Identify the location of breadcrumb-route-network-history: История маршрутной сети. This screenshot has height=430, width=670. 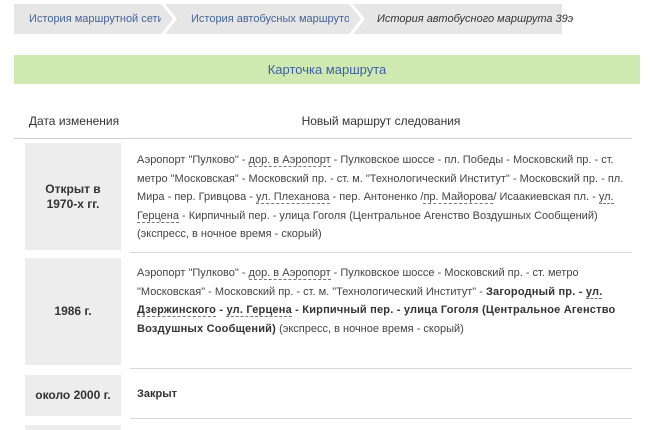
(95, 19).